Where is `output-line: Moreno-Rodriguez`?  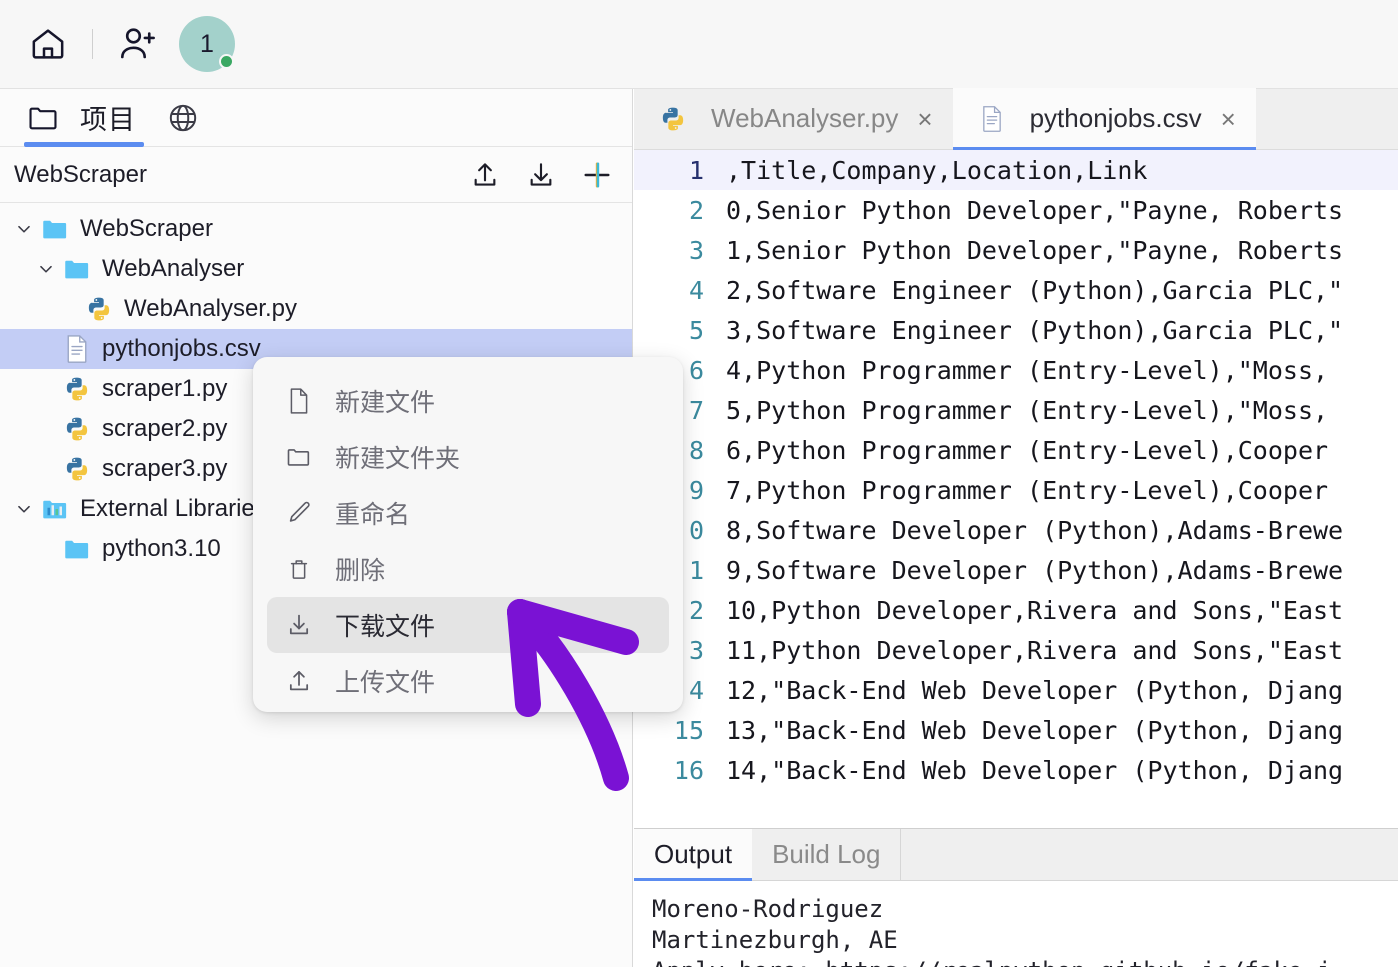
output-line: Moreno-Rodriguez is located at coordinates (768, 909).